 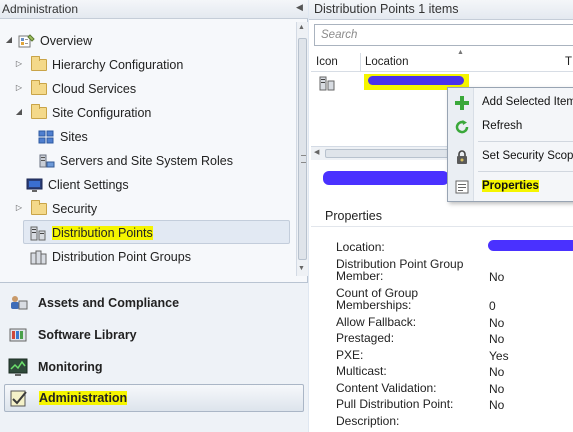 What do you see at coordinates (121, 257) in the screenshot?
I see `tree-item-label: Distribution Point Groups` at bounding box center [121, 257].